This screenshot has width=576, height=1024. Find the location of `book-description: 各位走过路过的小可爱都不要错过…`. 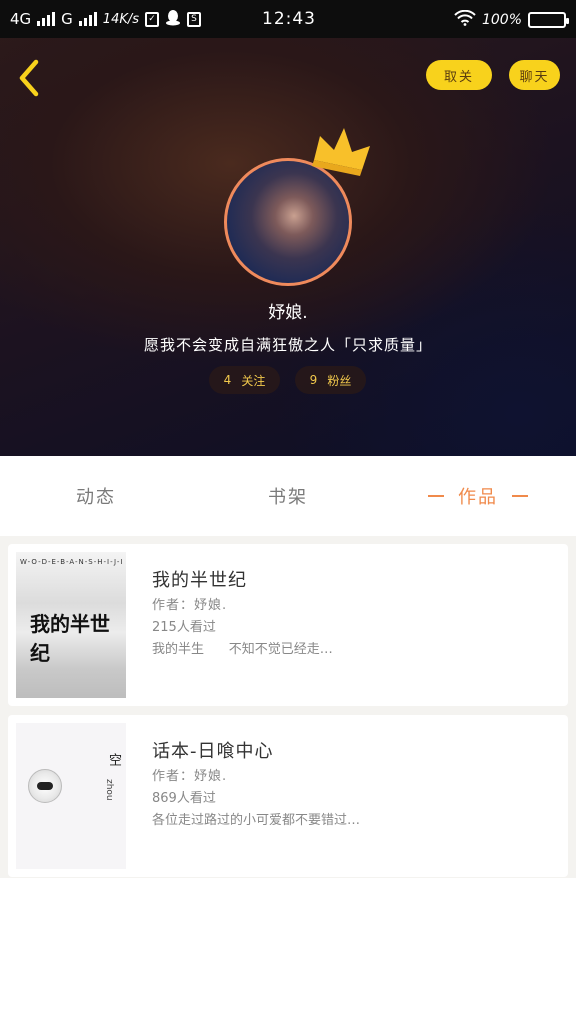

book-description: 各位走过路过的小可爱都不要错过… is located at coordinates (256, 820).